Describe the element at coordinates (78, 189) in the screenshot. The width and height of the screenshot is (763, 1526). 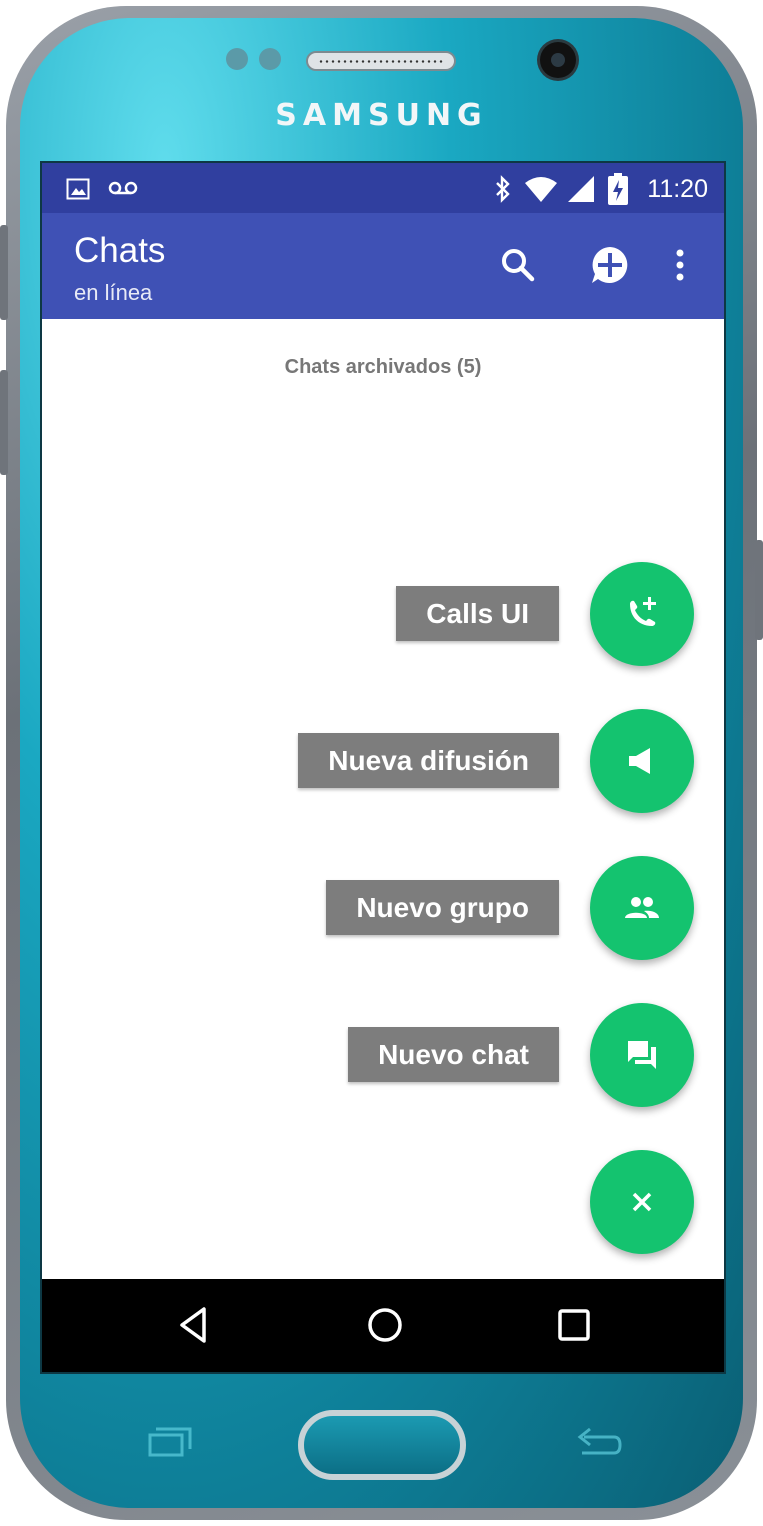
I see `image-notification-icon` at that location.